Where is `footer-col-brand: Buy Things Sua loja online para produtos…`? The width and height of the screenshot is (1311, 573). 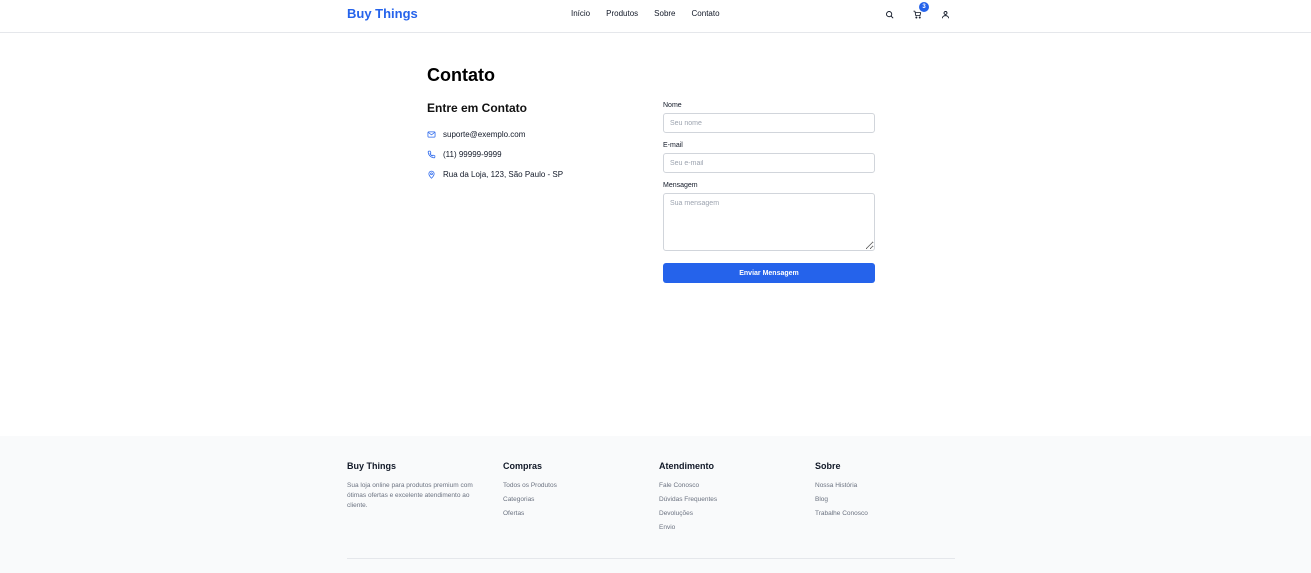
footer-col-brand: Buy Things Sua loja online para produtos… is located at coordinates (417, 486).